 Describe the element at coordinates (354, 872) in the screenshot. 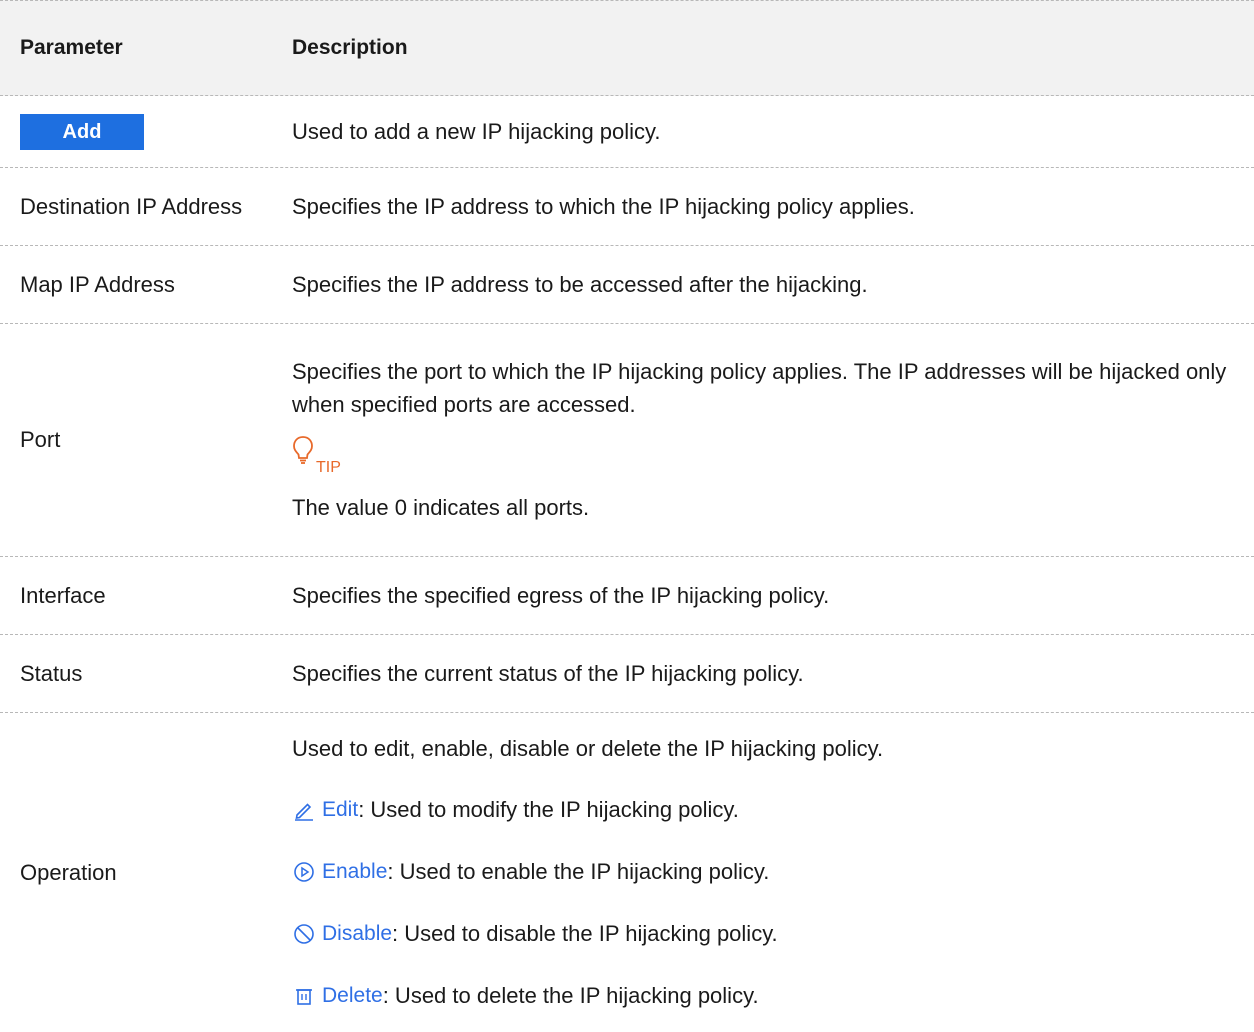

I see `enable-link: Enable` at that location.